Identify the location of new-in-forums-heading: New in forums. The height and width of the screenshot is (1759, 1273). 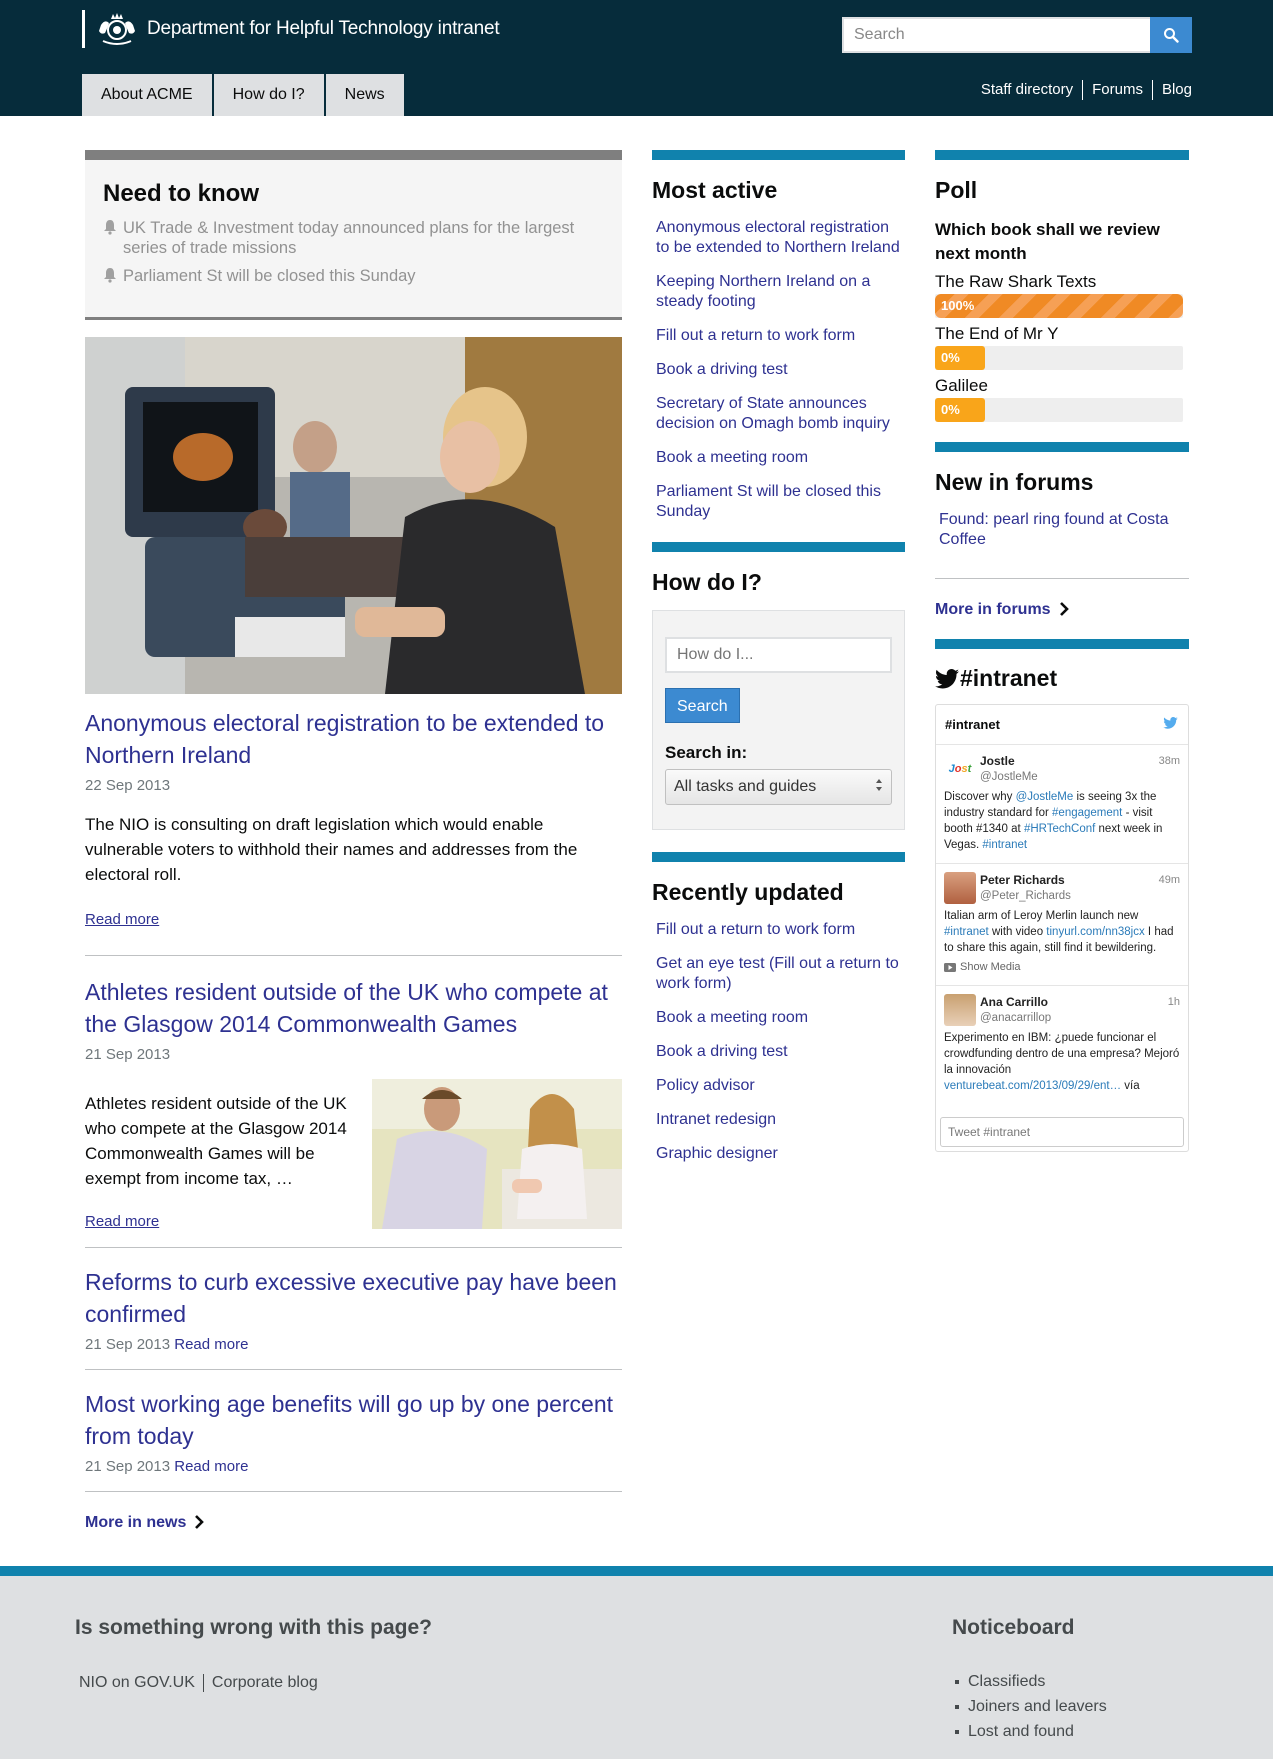
(1014, 482).